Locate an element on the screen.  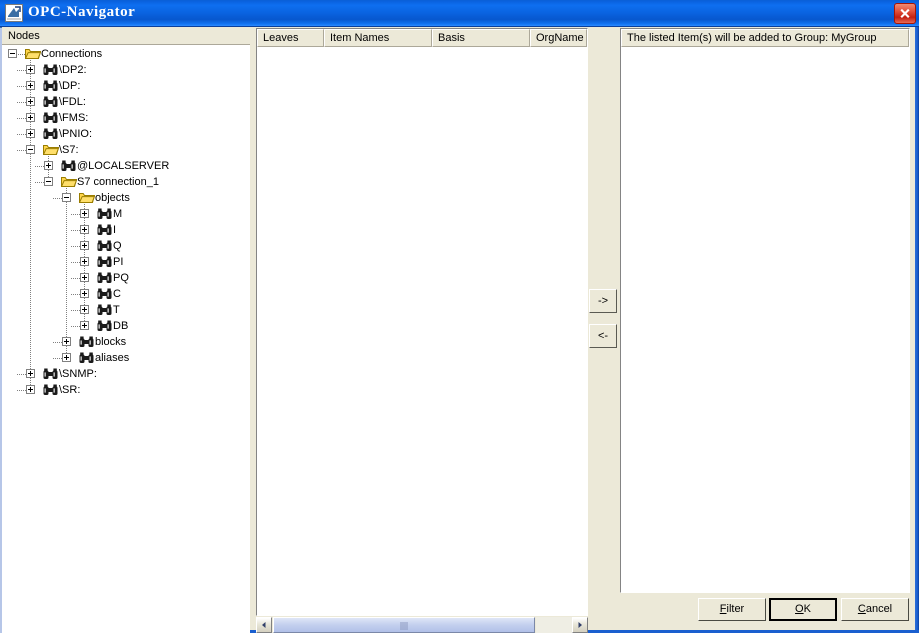
scroll-right-icon is located at coordinates (580, 625).